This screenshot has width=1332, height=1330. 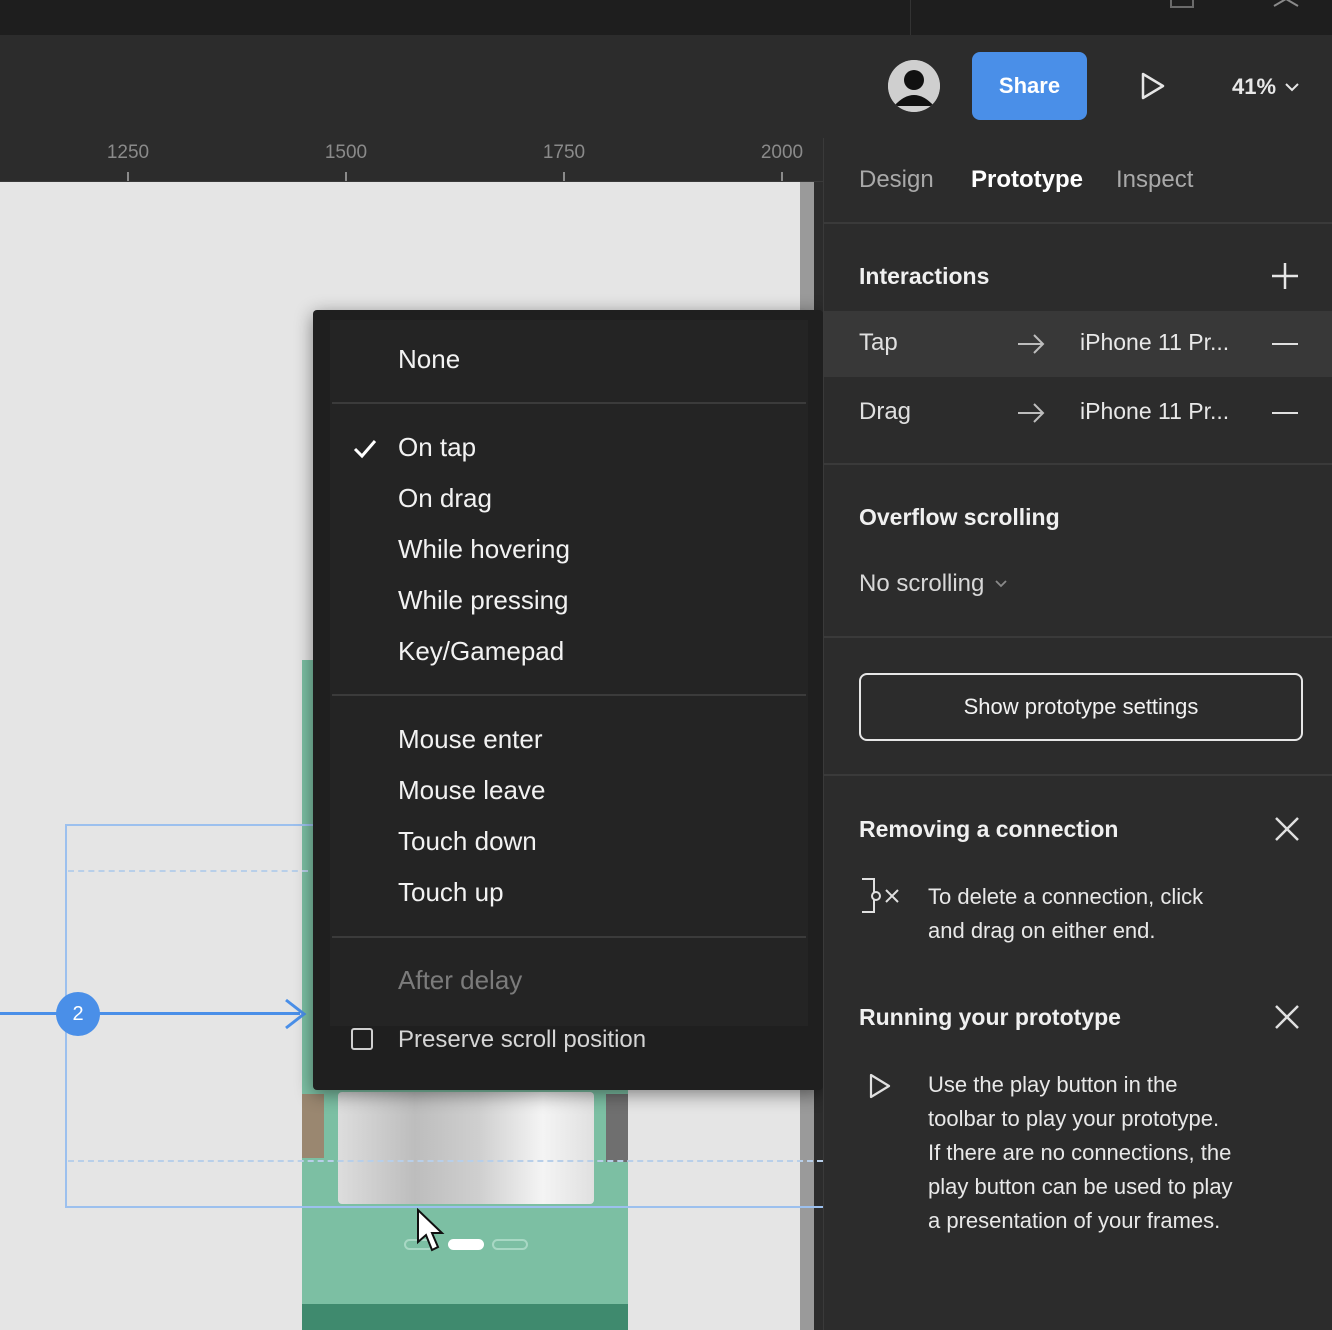 What do you see at coordinates (922, 583) in the screenshot?
I see `overflow-scrolling-value: No scrolling` at bounding box center [922, 583].